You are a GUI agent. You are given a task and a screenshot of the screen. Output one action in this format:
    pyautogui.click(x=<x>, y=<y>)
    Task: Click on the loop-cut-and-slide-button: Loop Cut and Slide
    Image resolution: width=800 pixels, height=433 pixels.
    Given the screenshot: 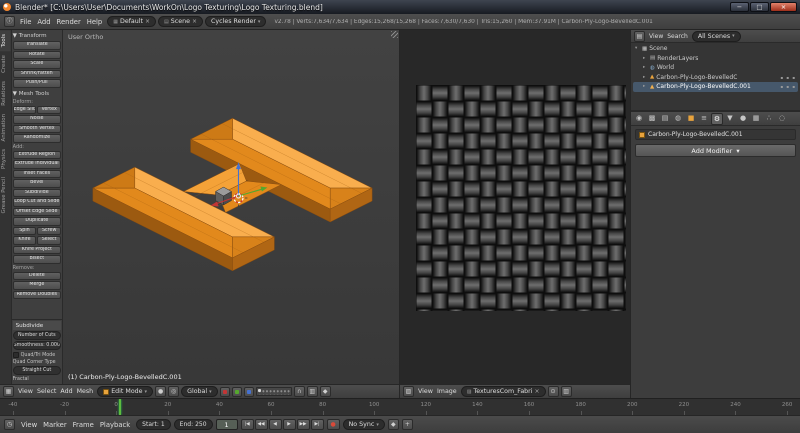 What is the action you would take?
    pyautogui.click(x=36, y=202)
    